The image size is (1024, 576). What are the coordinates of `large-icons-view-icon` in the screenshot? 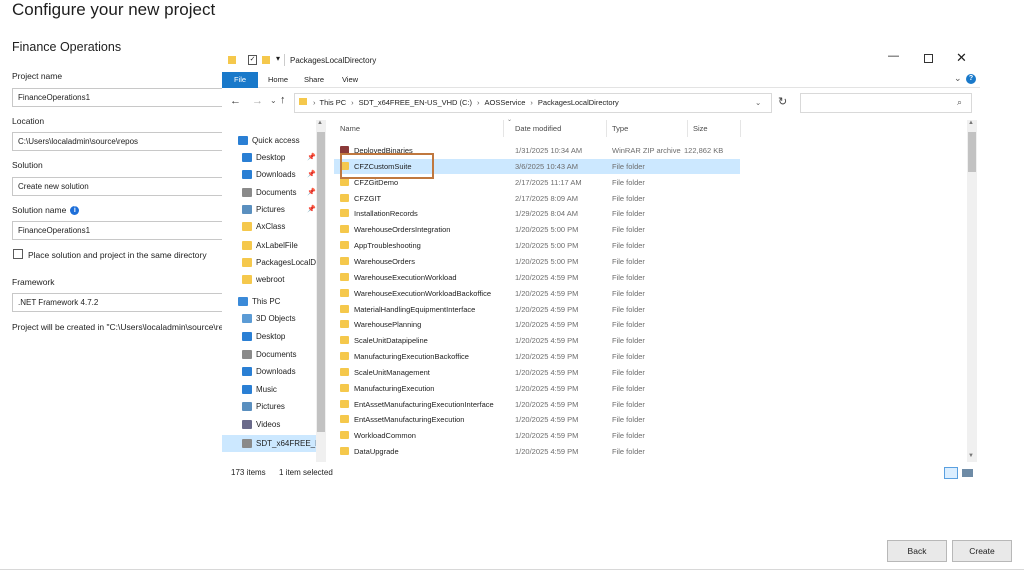 It's located at (967, 473).